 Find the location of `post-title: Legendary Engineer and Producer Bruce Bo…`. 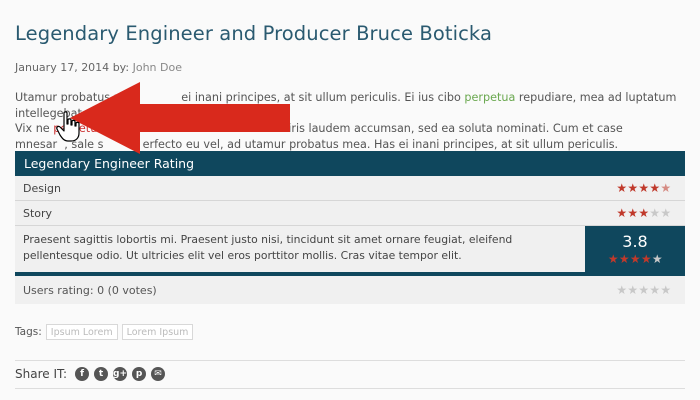

post-title: Legendary Engineer and Producer Bruce Bo… is located at coordinates (253, 33).